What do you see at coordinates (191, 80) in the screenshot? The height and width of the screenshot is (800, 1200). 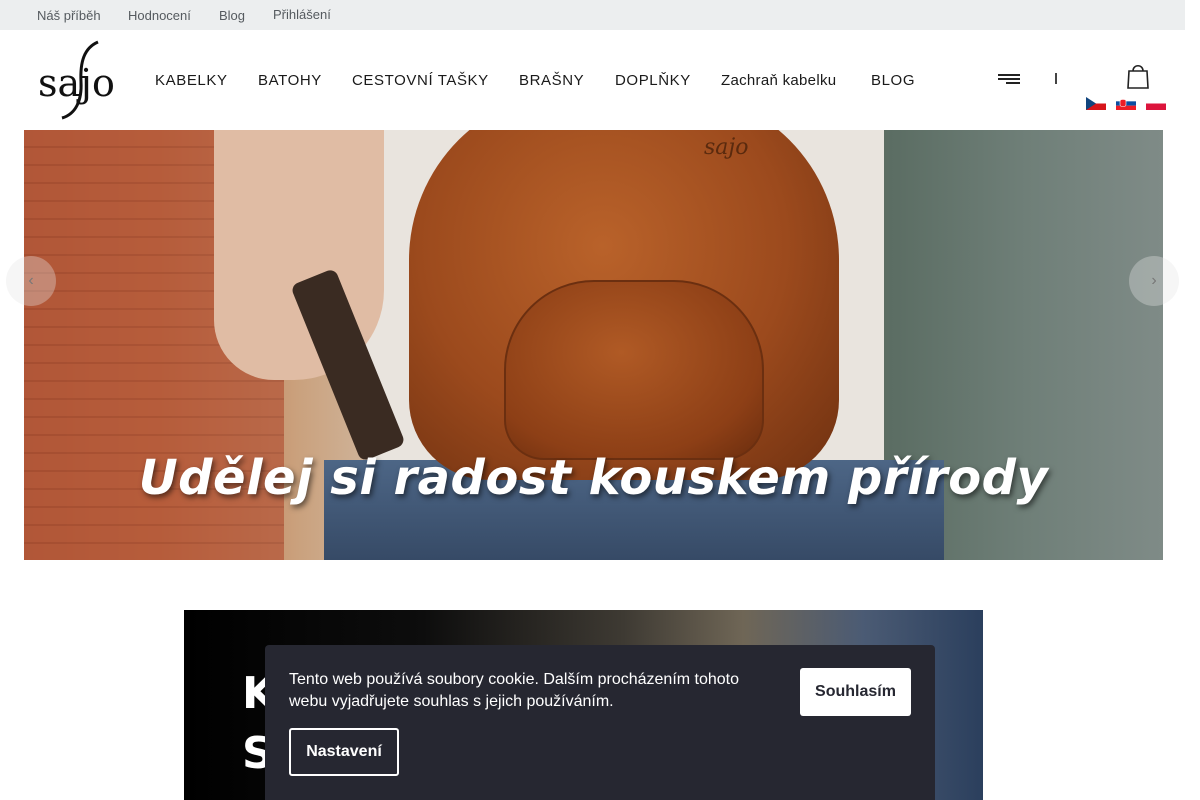 I see `nav-item-kabelky: KABELKY` at bounding box center [191, 80].